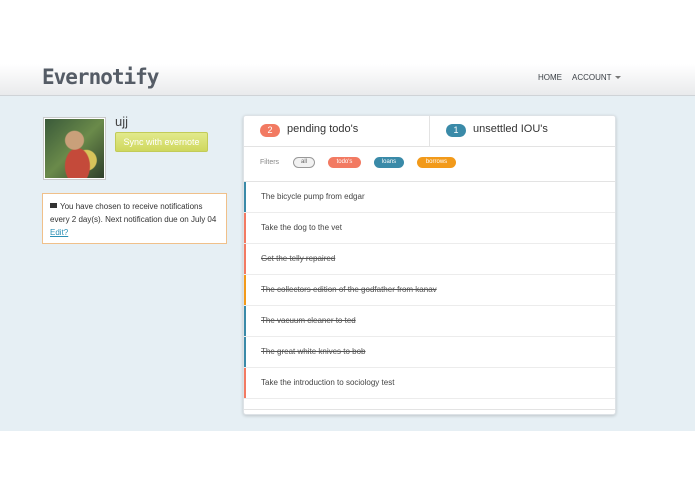 This screenshot has height=494, width=695. Describe the element at coordinates (436, 162) in the screenshot. I see `filter-borrows: borrows` at that location.